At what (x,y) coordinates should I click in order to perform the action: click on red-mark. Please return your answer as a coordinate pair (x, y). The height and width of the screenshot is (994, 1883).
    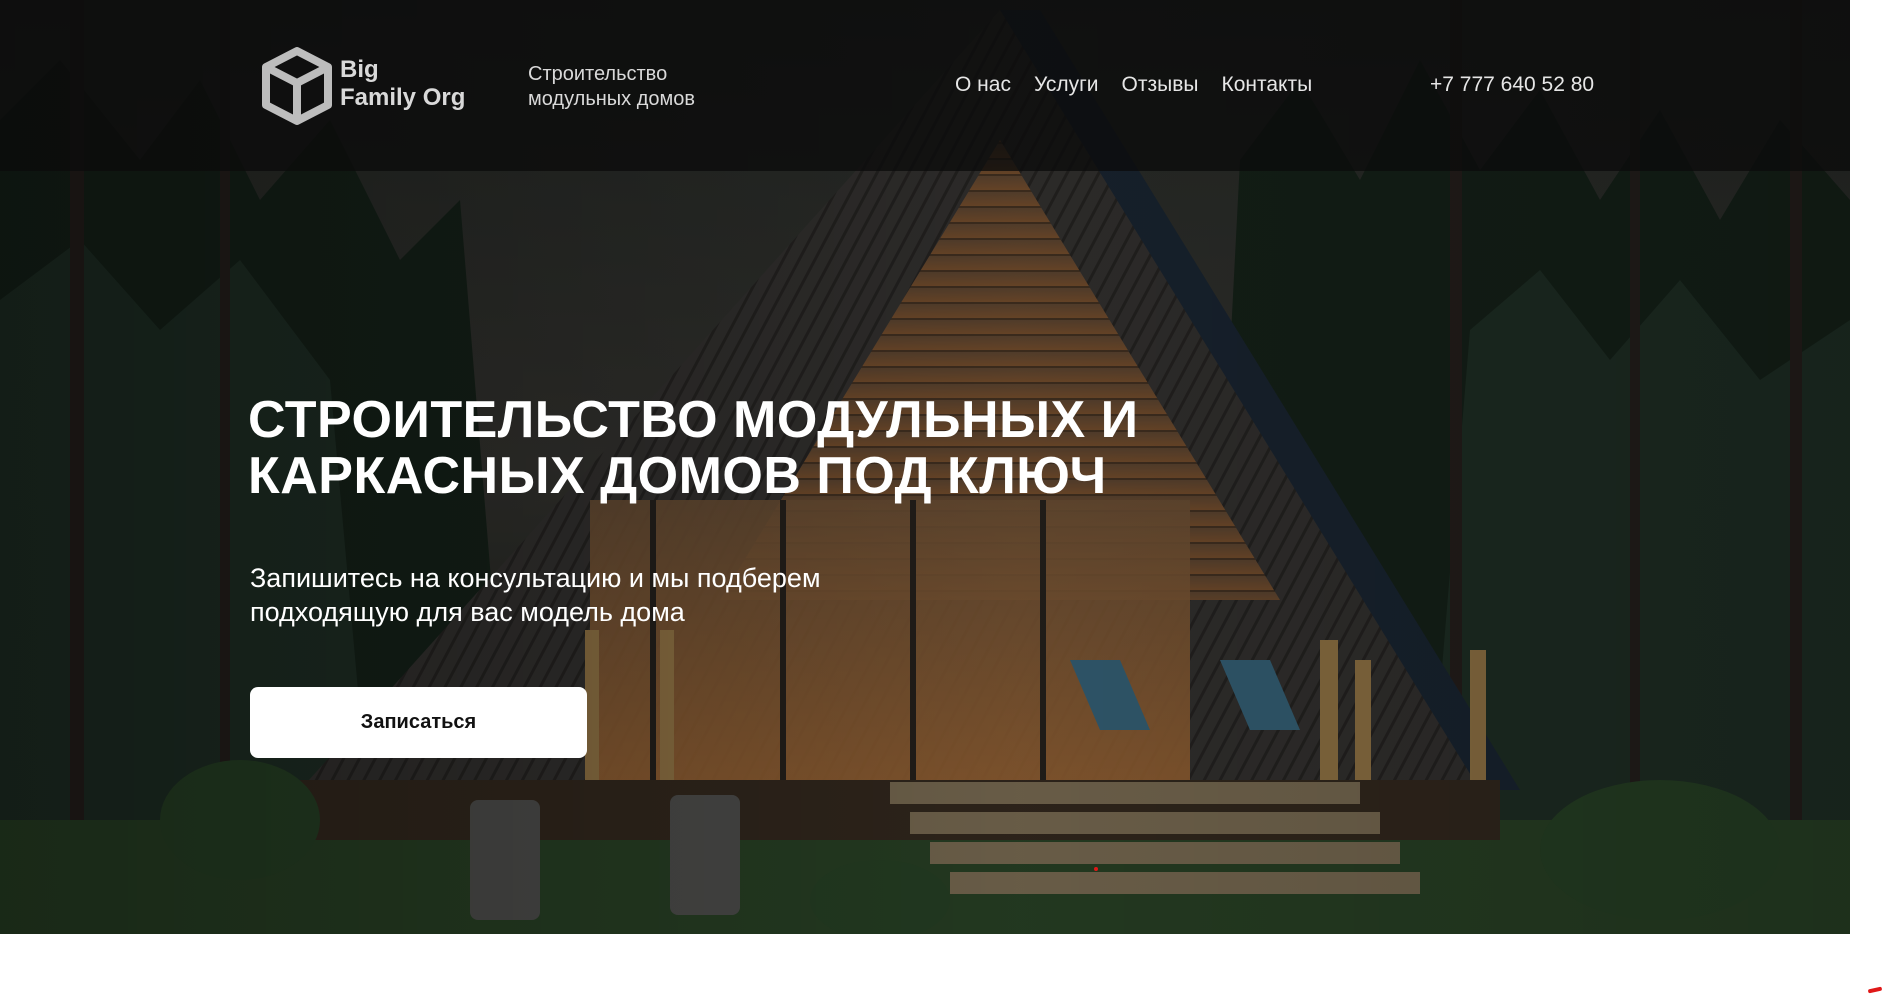
    Looking at the image, I should click on (1875, 990).